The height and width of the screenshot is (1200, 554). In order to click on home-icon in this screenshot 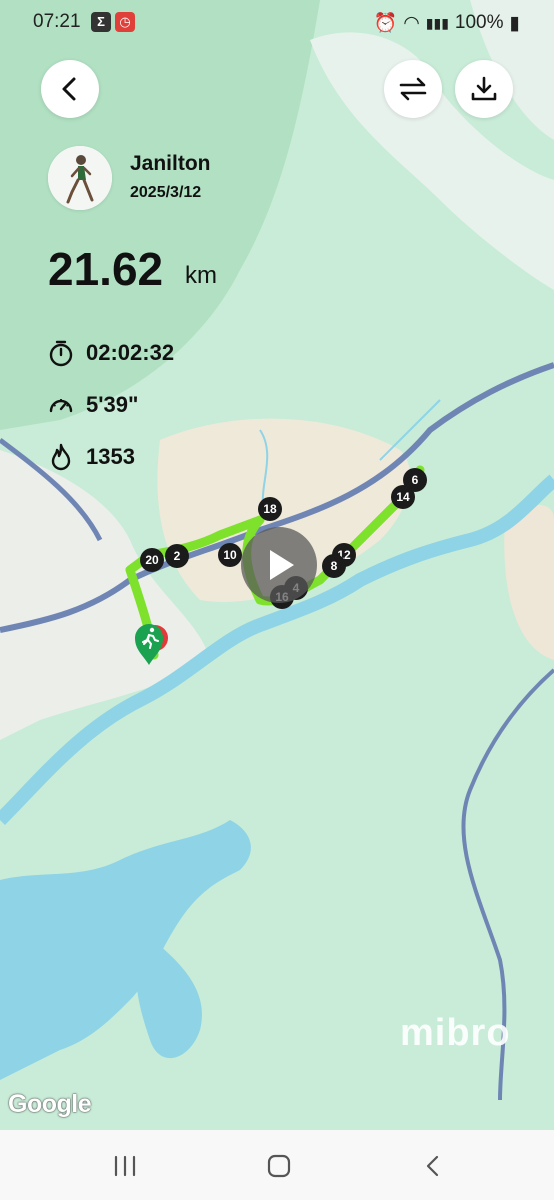, I will do `click(279, 1166)`.